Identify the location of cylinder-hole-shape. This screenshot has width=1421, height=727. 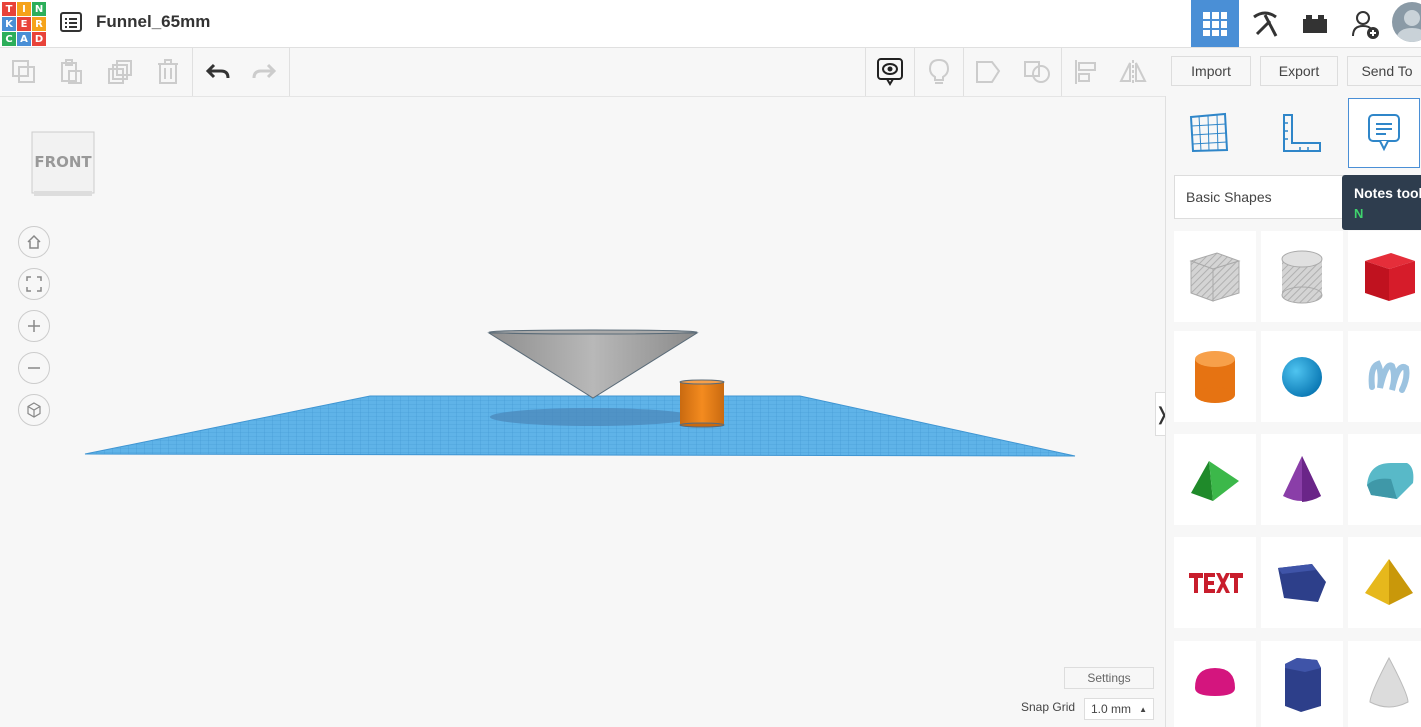
(1302, 276).